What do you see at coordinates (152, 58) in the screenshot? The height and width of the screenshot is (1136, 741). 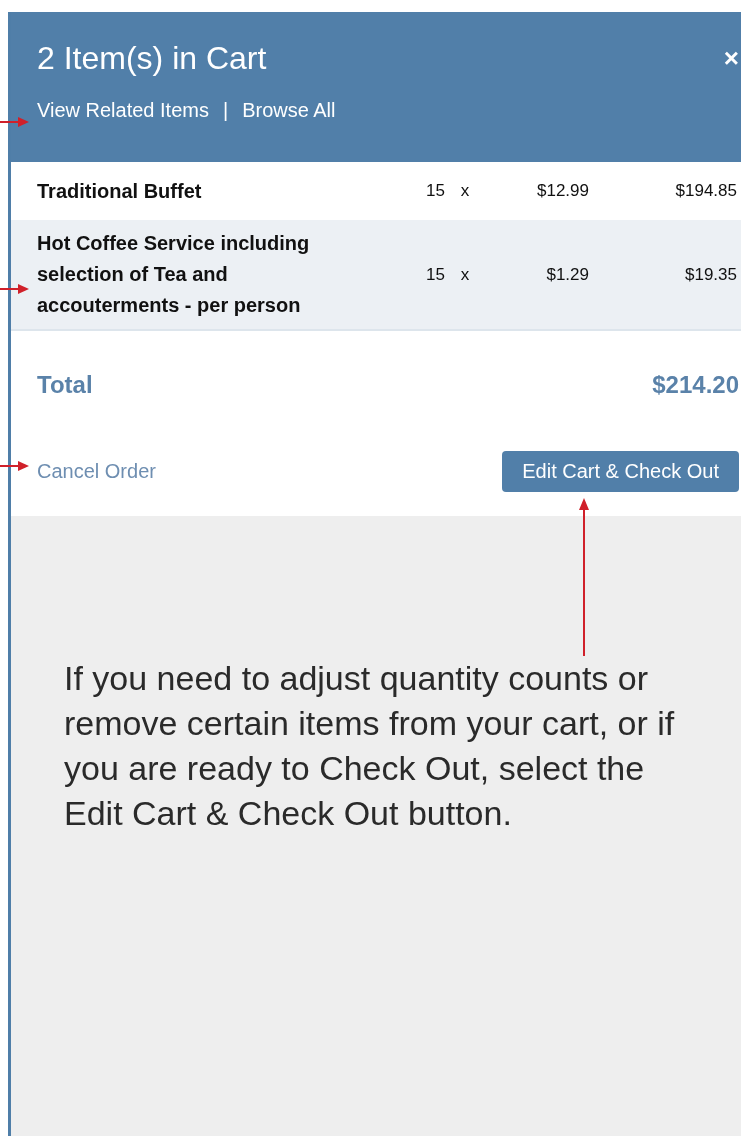 I see `cart-title: 2 Item(s) in Cart` at bounding box center [152, 58].